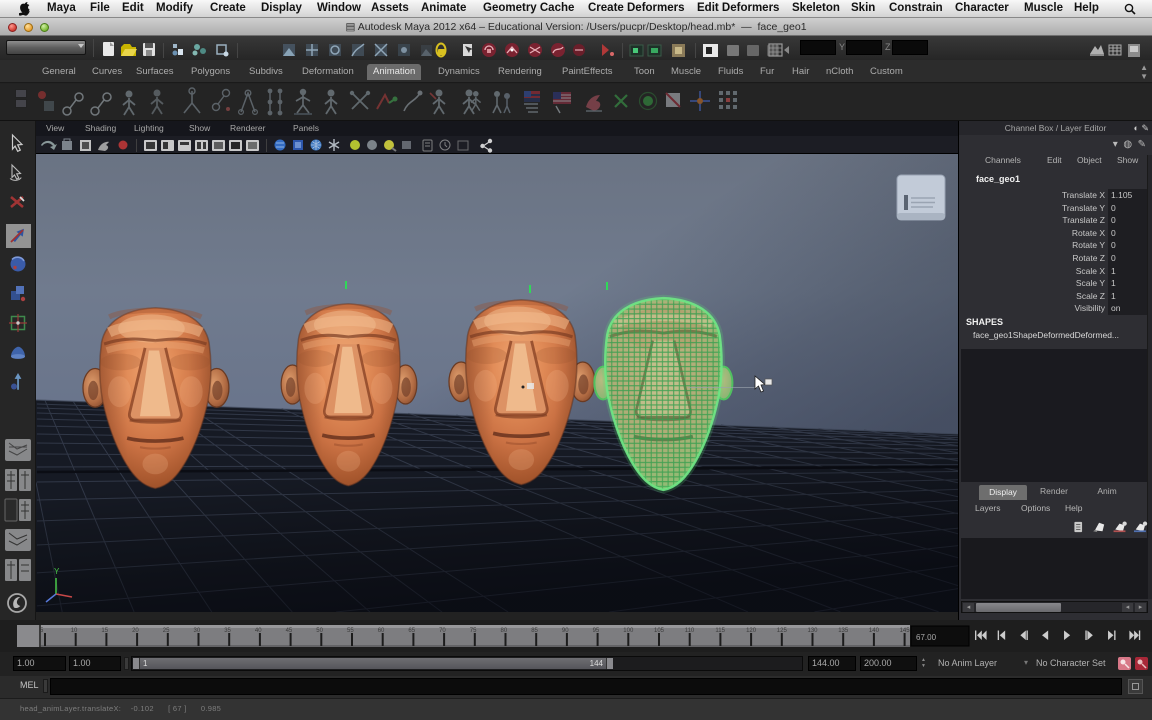 Image resolution: width=1152 pixels, height=720 pixels. What do you see at coordinates (565, 631) in the screenshot?
I see `svg-text: 90` at bounding box center [565, 631].